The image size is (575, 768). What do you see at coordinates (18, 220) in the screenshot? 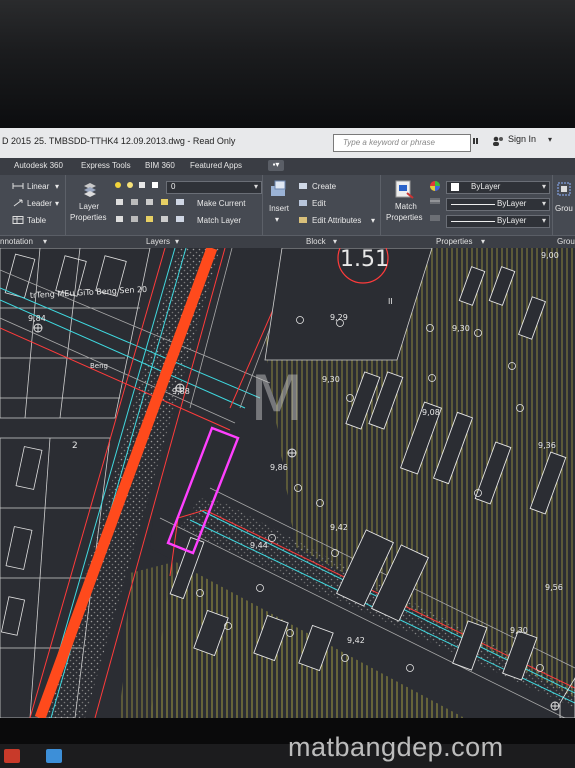
I see `table-icon` at bounding box center [18, 220].